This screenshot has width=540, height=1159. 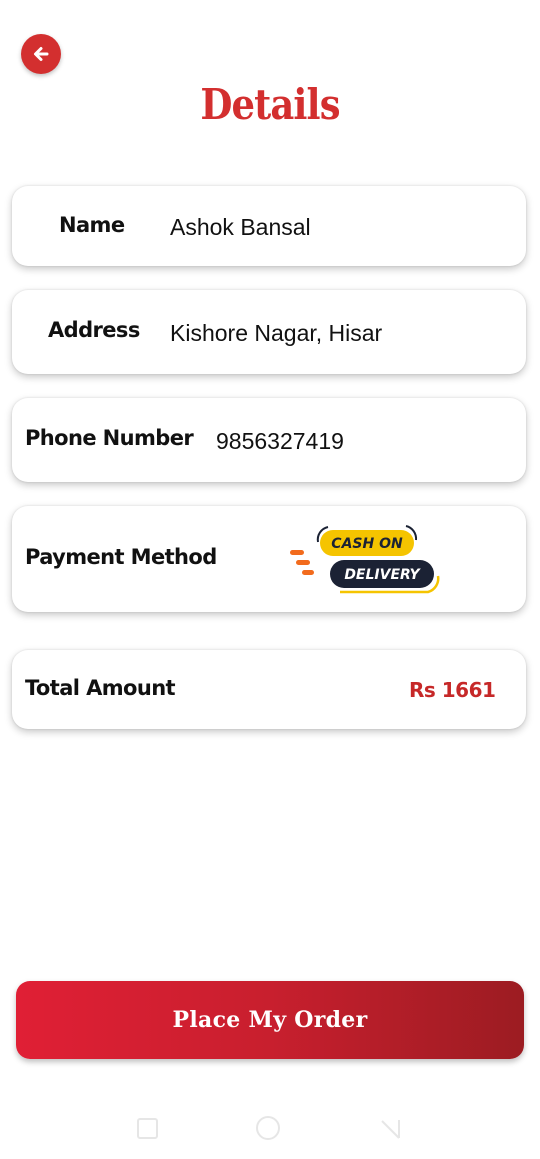 I want to click on total-amount-value: Rs 1661, so click(x=452, y=690).